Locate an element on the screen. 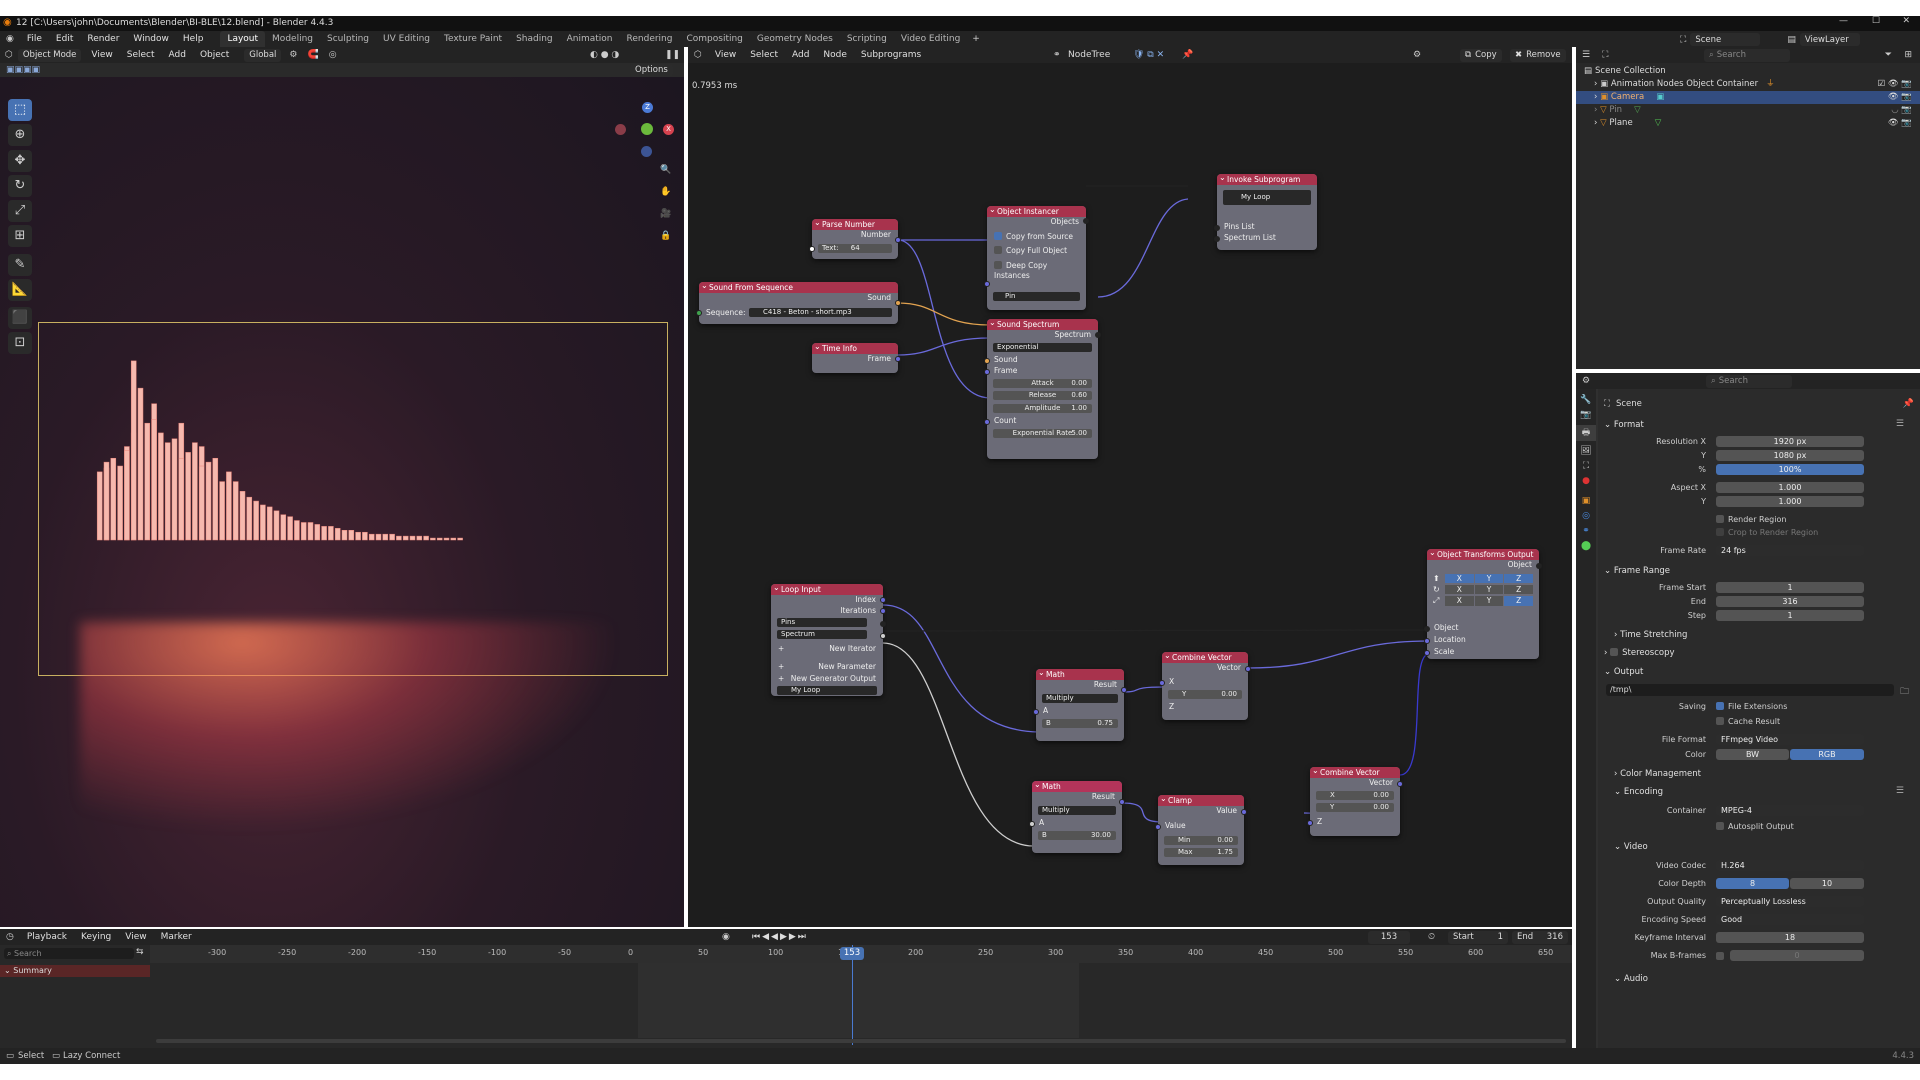 The image size is (1920, 1080). add-cube-tool: ⬛ is located at coordinates (20, 318).